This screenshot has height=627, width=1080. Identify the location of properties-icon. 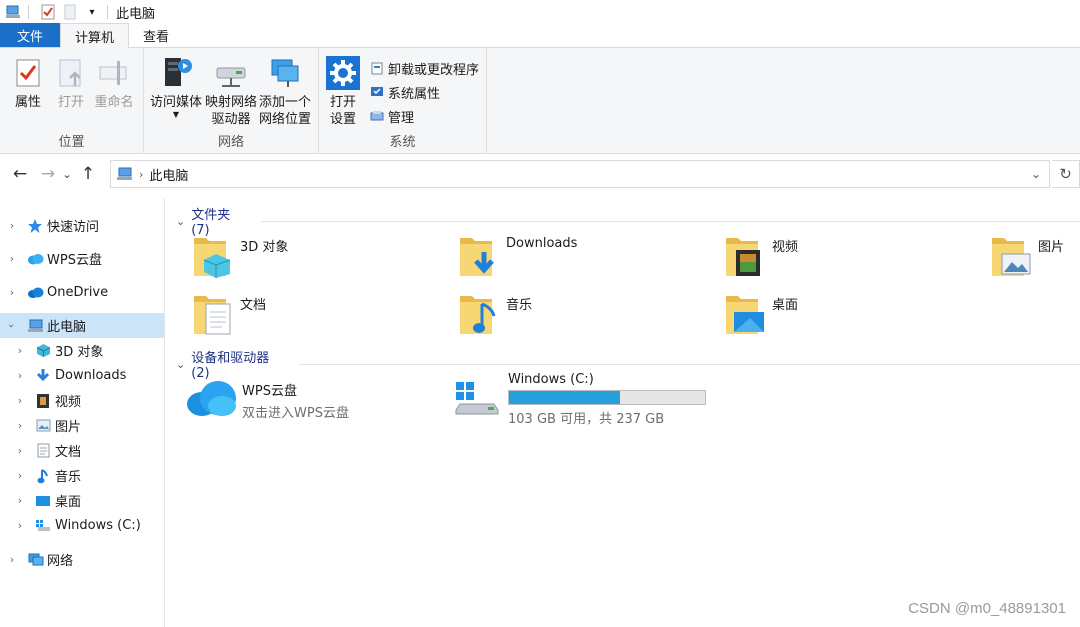
(28, 73).